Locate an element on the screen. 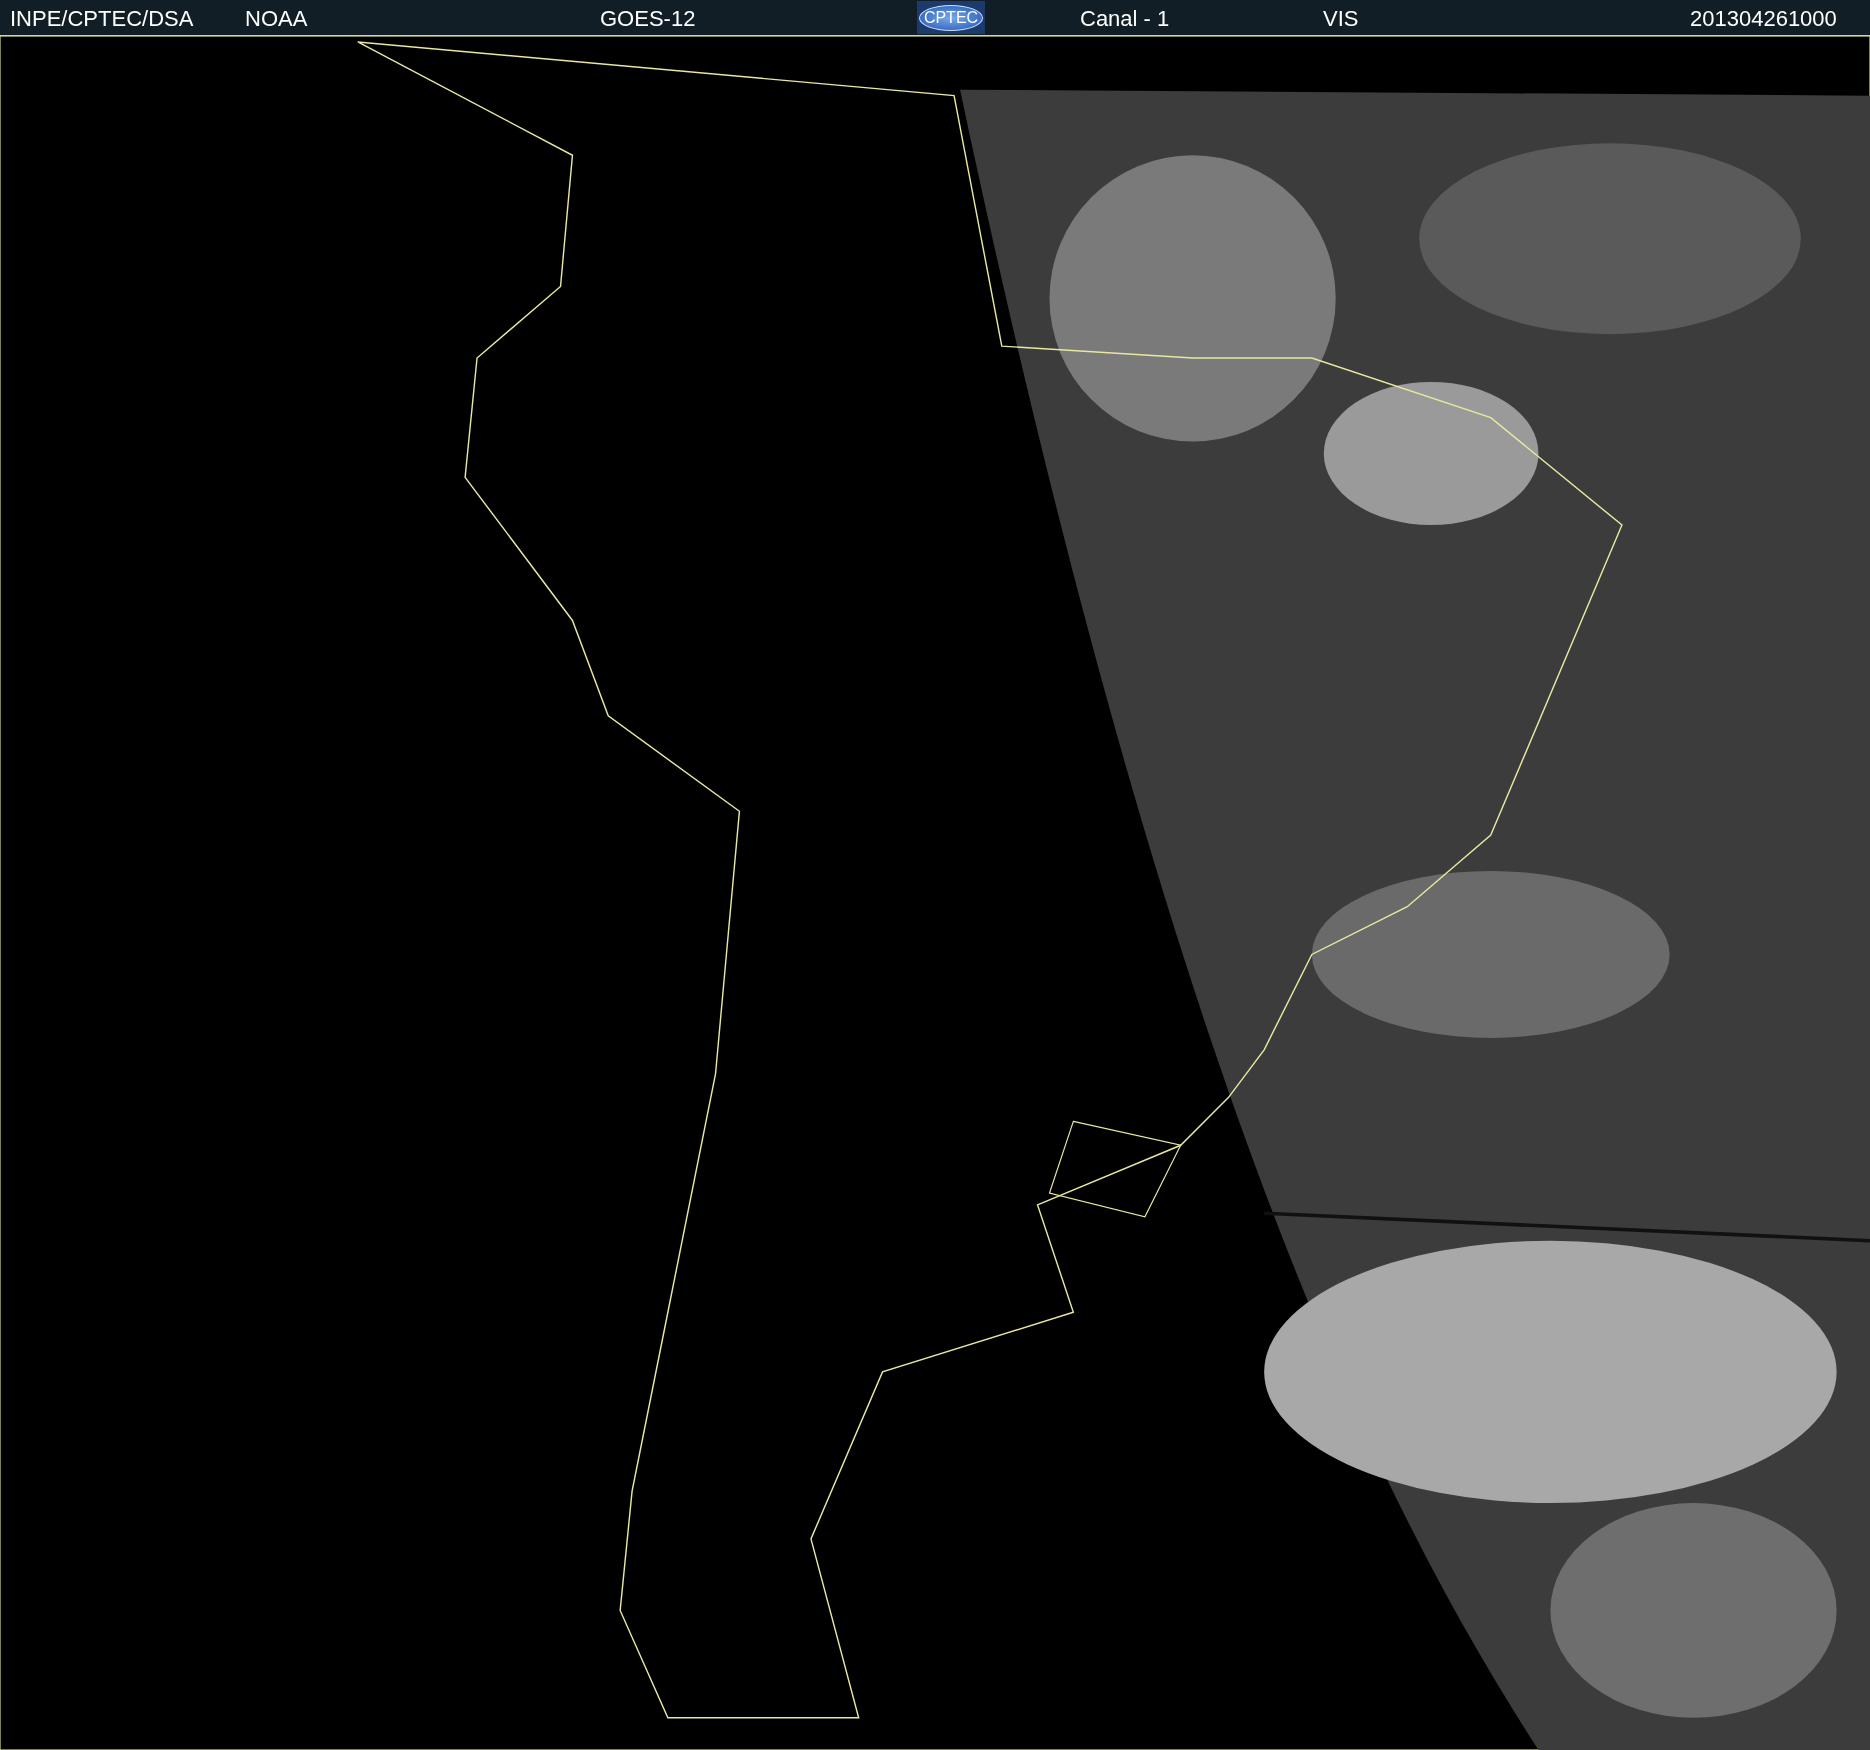 Image resolution: width=1870 pixels, height=1750 pixels. header-label: VIS is located at coordinates (1341, 19).